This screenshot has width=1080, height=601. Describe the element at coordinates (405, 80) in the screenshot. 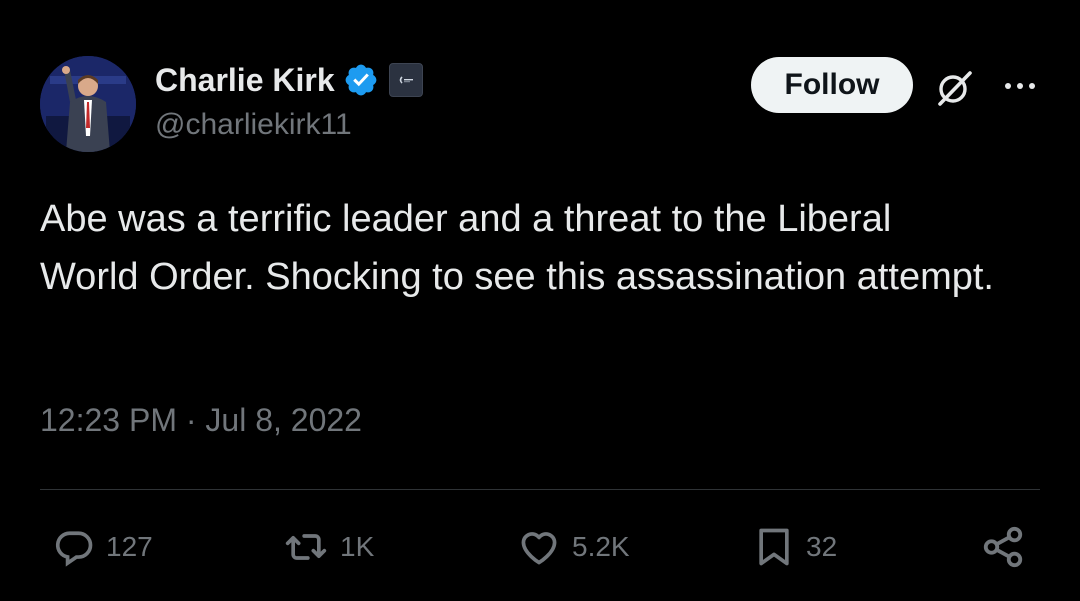

I see `affiliate-badge-icon` at that location.